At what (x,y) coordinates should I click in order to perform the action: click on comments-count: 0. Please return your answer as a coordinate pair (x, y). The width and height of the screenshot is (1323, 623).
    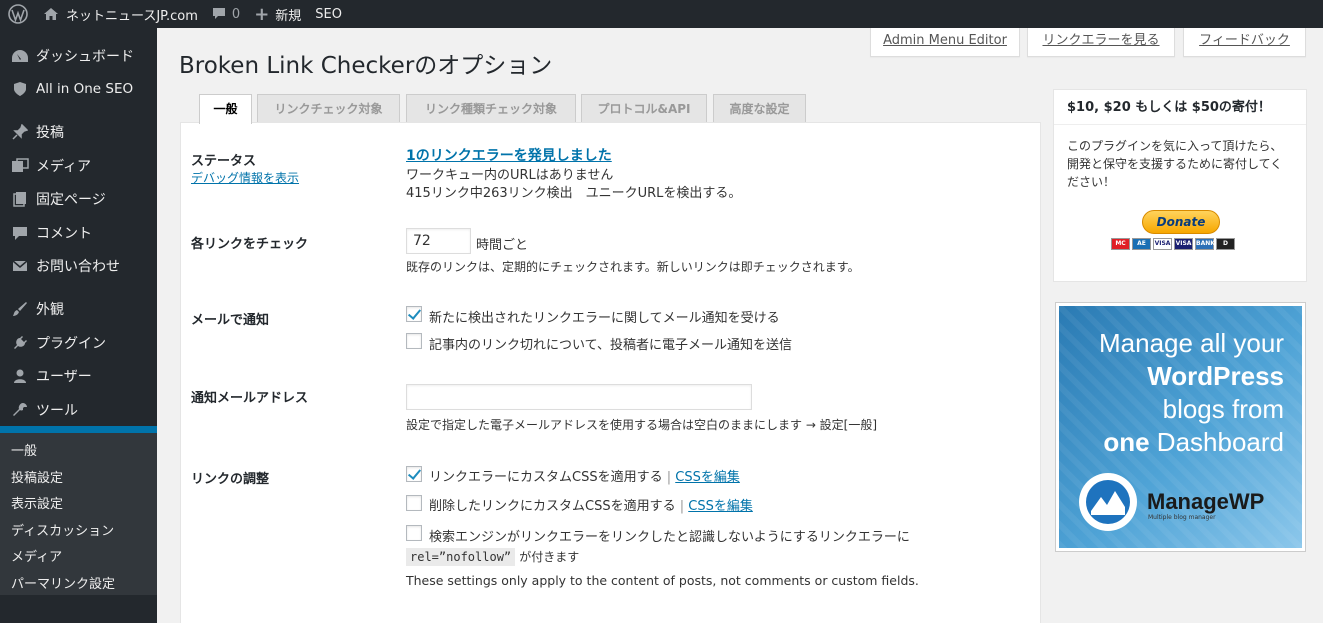
    Looking at the image, I should click on (236, 14).